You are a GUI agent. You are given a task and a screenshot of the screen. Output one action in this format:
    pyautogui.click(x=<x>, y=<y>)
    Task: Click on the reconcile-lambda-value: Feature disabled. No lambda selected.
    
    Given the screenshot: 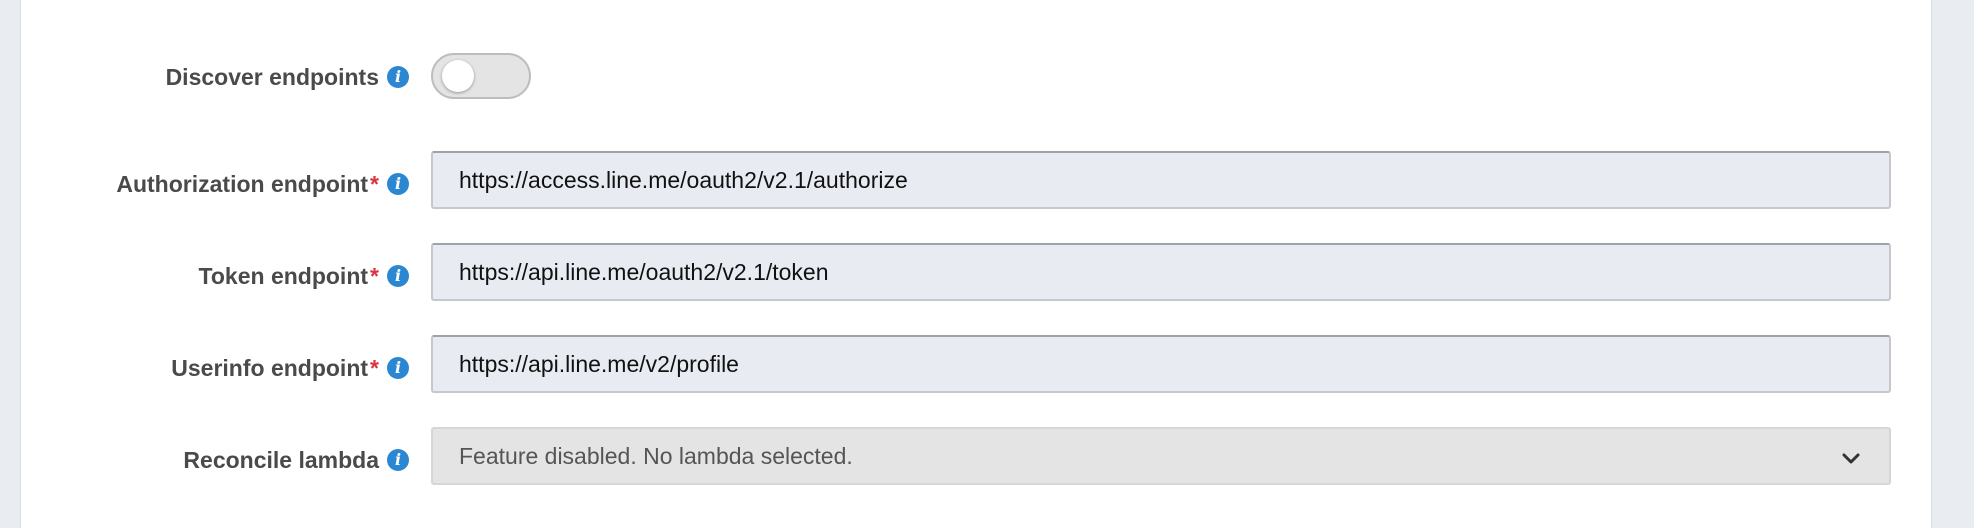 What is the action you would take?
    pyautogui.click(x=656, y=455)
    